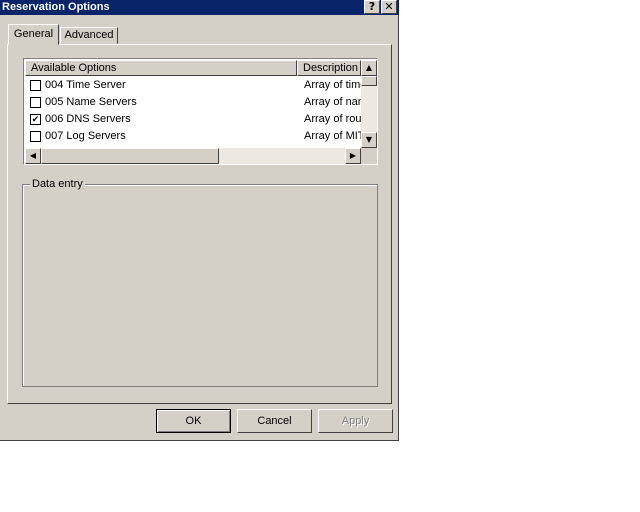 The image size is (640, 512). What do you see at coordinates (88, 119) in the screenshot?
I see `option-label: 006 DNS Servers` at bounding box center [88, 119].